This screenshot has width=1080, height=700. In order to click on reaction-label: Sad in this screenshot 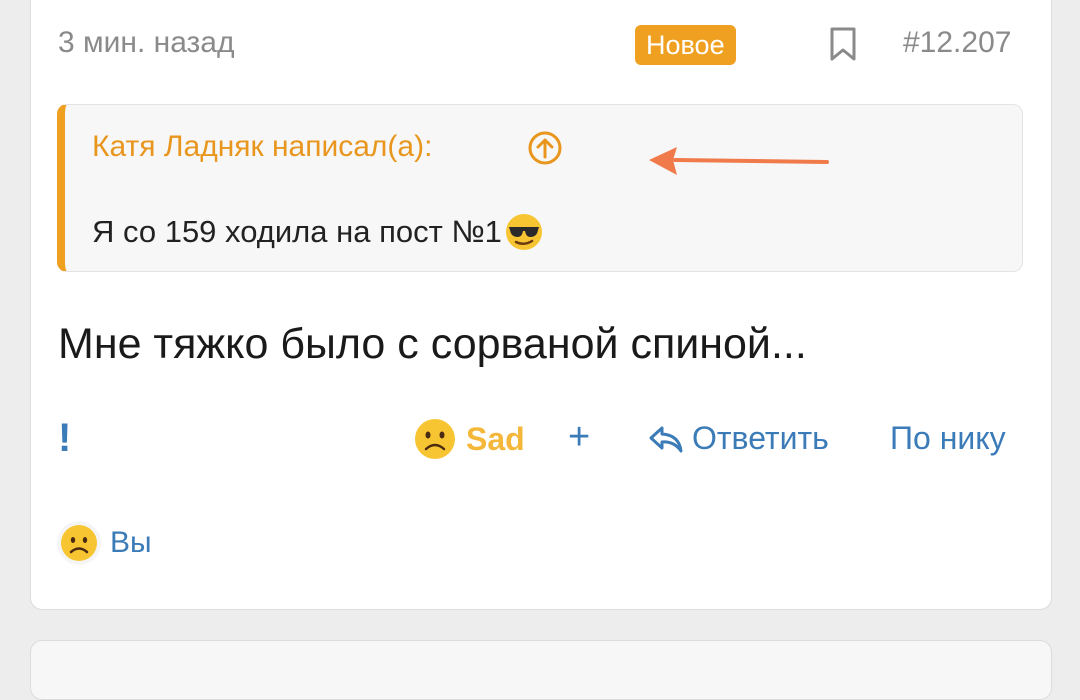, I will do `click(495, 438)`.